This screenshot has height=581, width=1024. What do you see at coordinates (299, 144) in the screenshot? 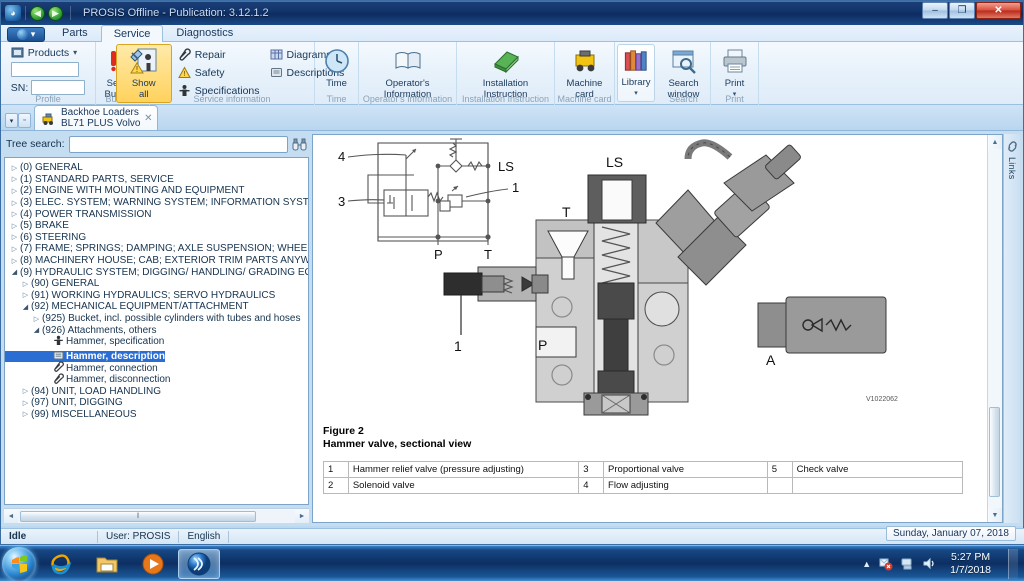
I see `binoculars-icon` at bounding box center [299, 144].